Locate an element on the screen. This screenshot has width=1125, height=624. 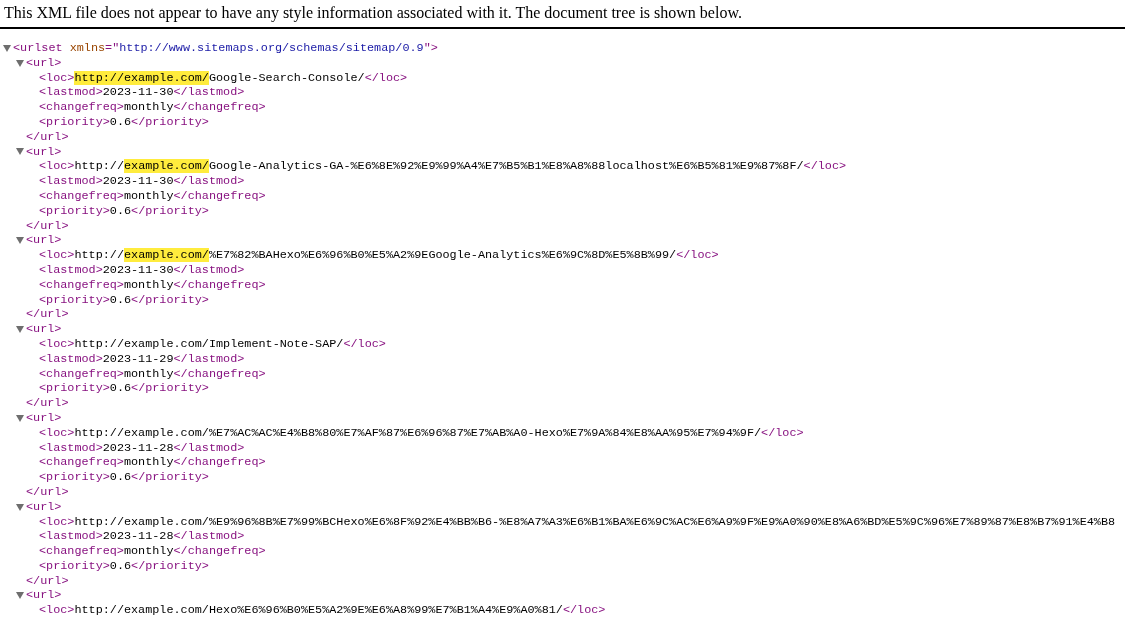
xml-line: <loc>http://example.com/%E9%96%8B%E7%99%BCHexo%E6%8F%92%E4%BB%B6-%E8%A7%A3%E6%B1%BA%E6%9C%AC%E6%A9%9F%E9%A0%90%E8%A6%BD%E5%9C%96%E7%89%87%E8%B7%91%E4%B8 is located at coordinates (577, 522).